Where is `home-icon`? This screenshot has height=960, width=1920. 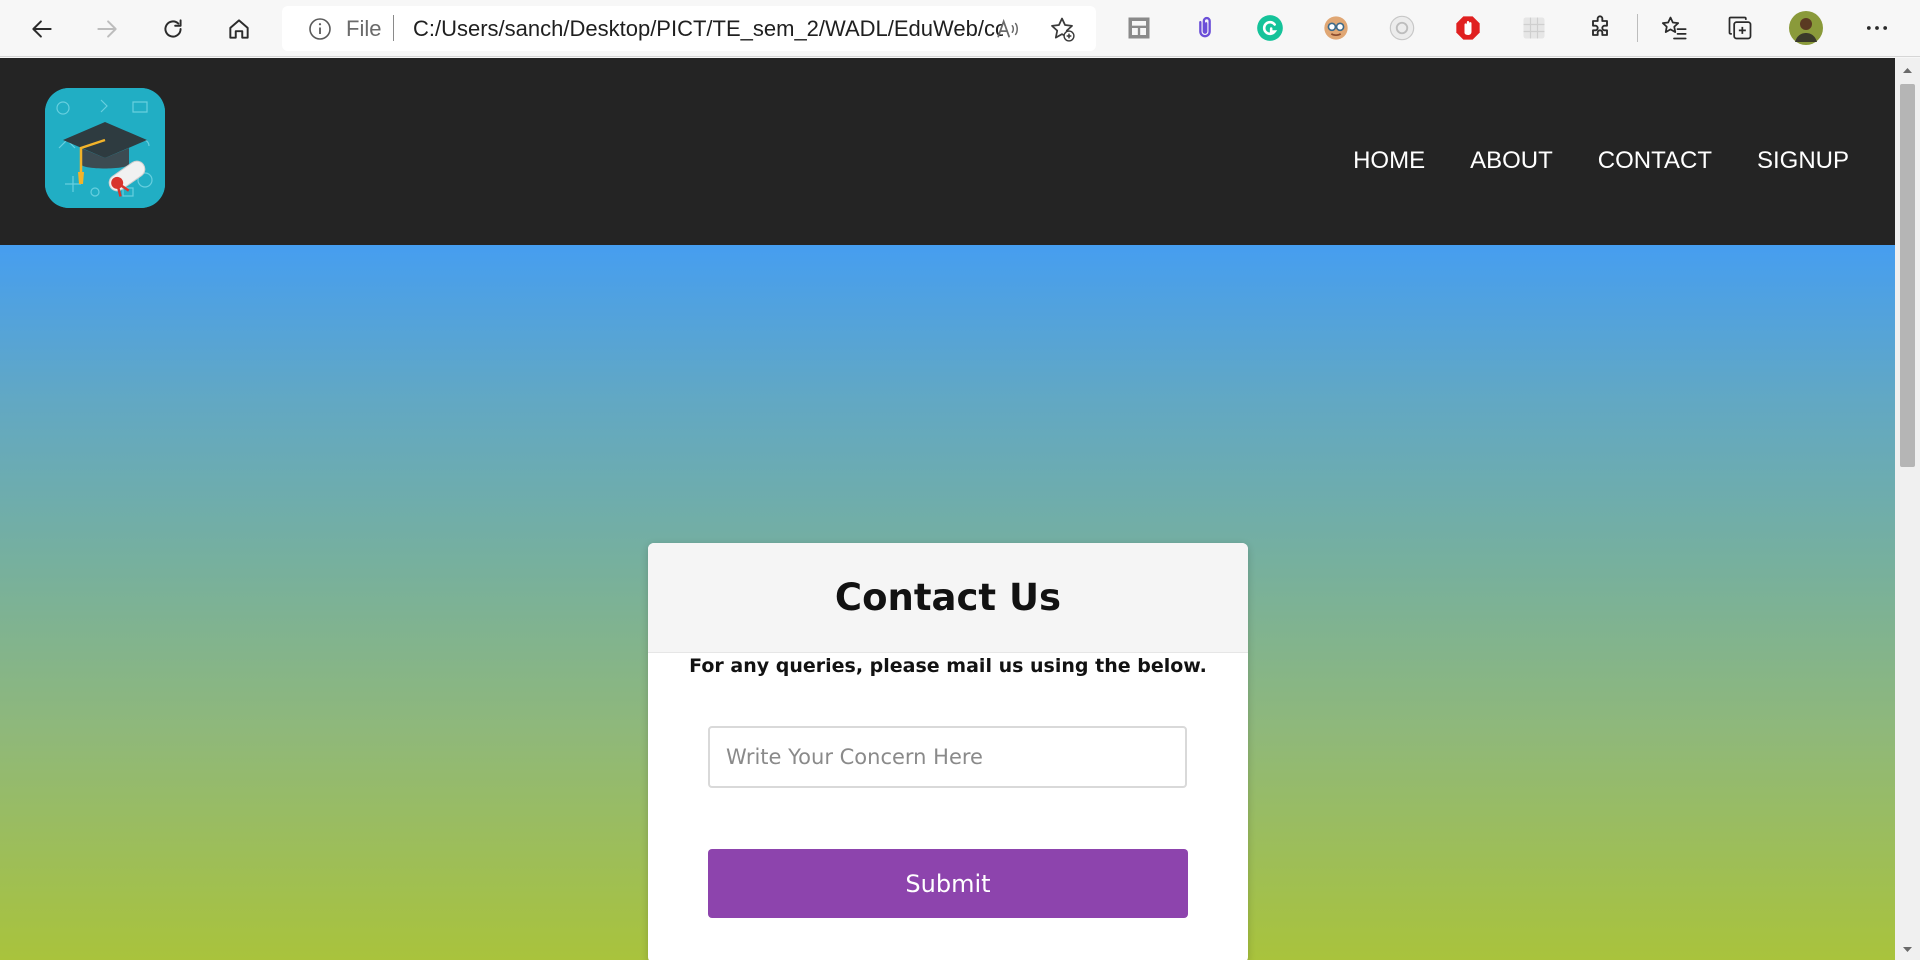 home-icon is located at coordinates (239, 29).